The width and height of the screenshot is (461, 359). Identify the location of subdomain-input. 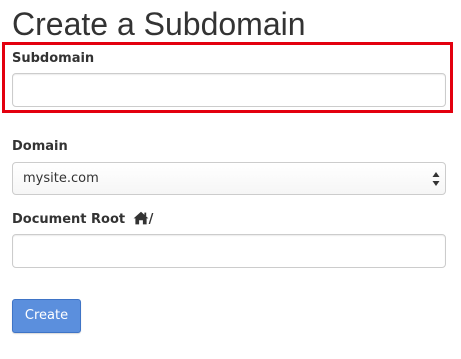
(229, 90).